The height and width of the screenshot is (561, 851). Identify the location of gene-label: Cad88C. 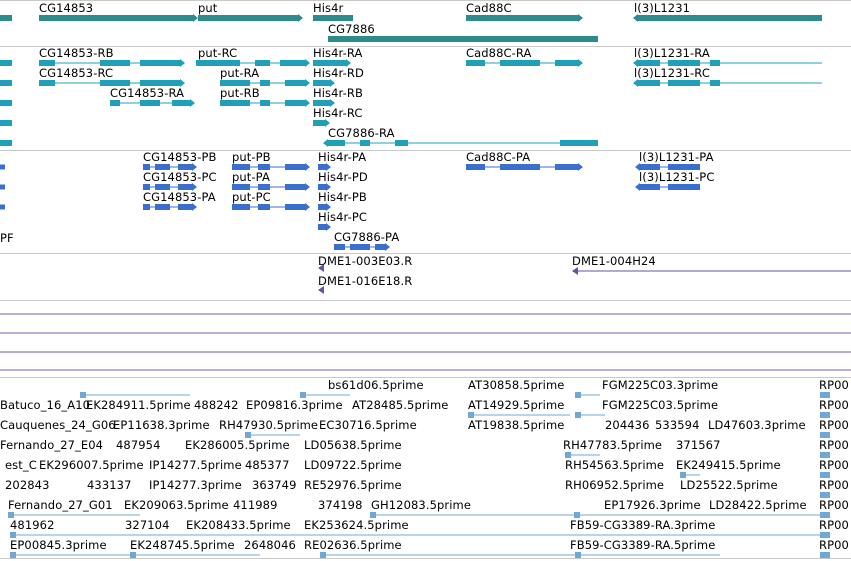
(489, 8).